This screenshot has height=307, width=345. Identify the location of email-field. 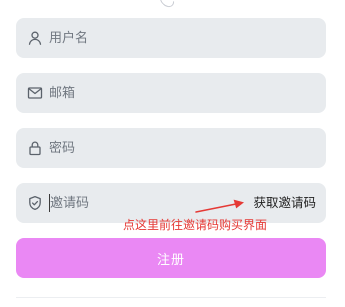
(171, 93).